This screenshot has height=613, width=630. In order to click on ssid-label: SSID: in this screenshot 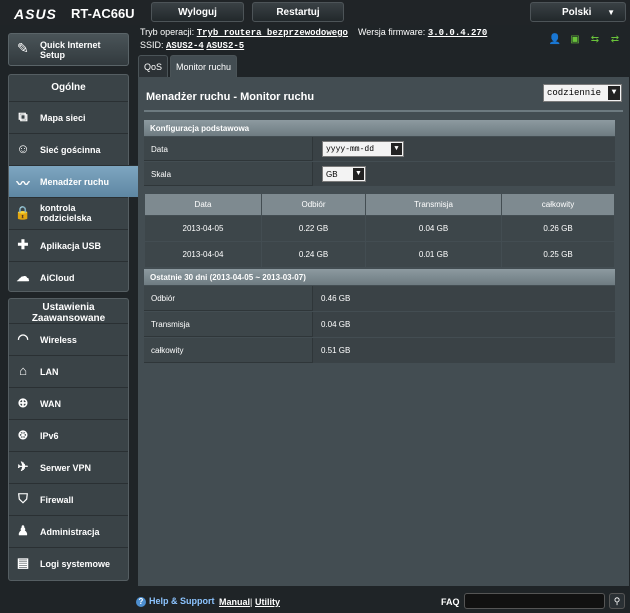, I will do `click(152, 45)`.